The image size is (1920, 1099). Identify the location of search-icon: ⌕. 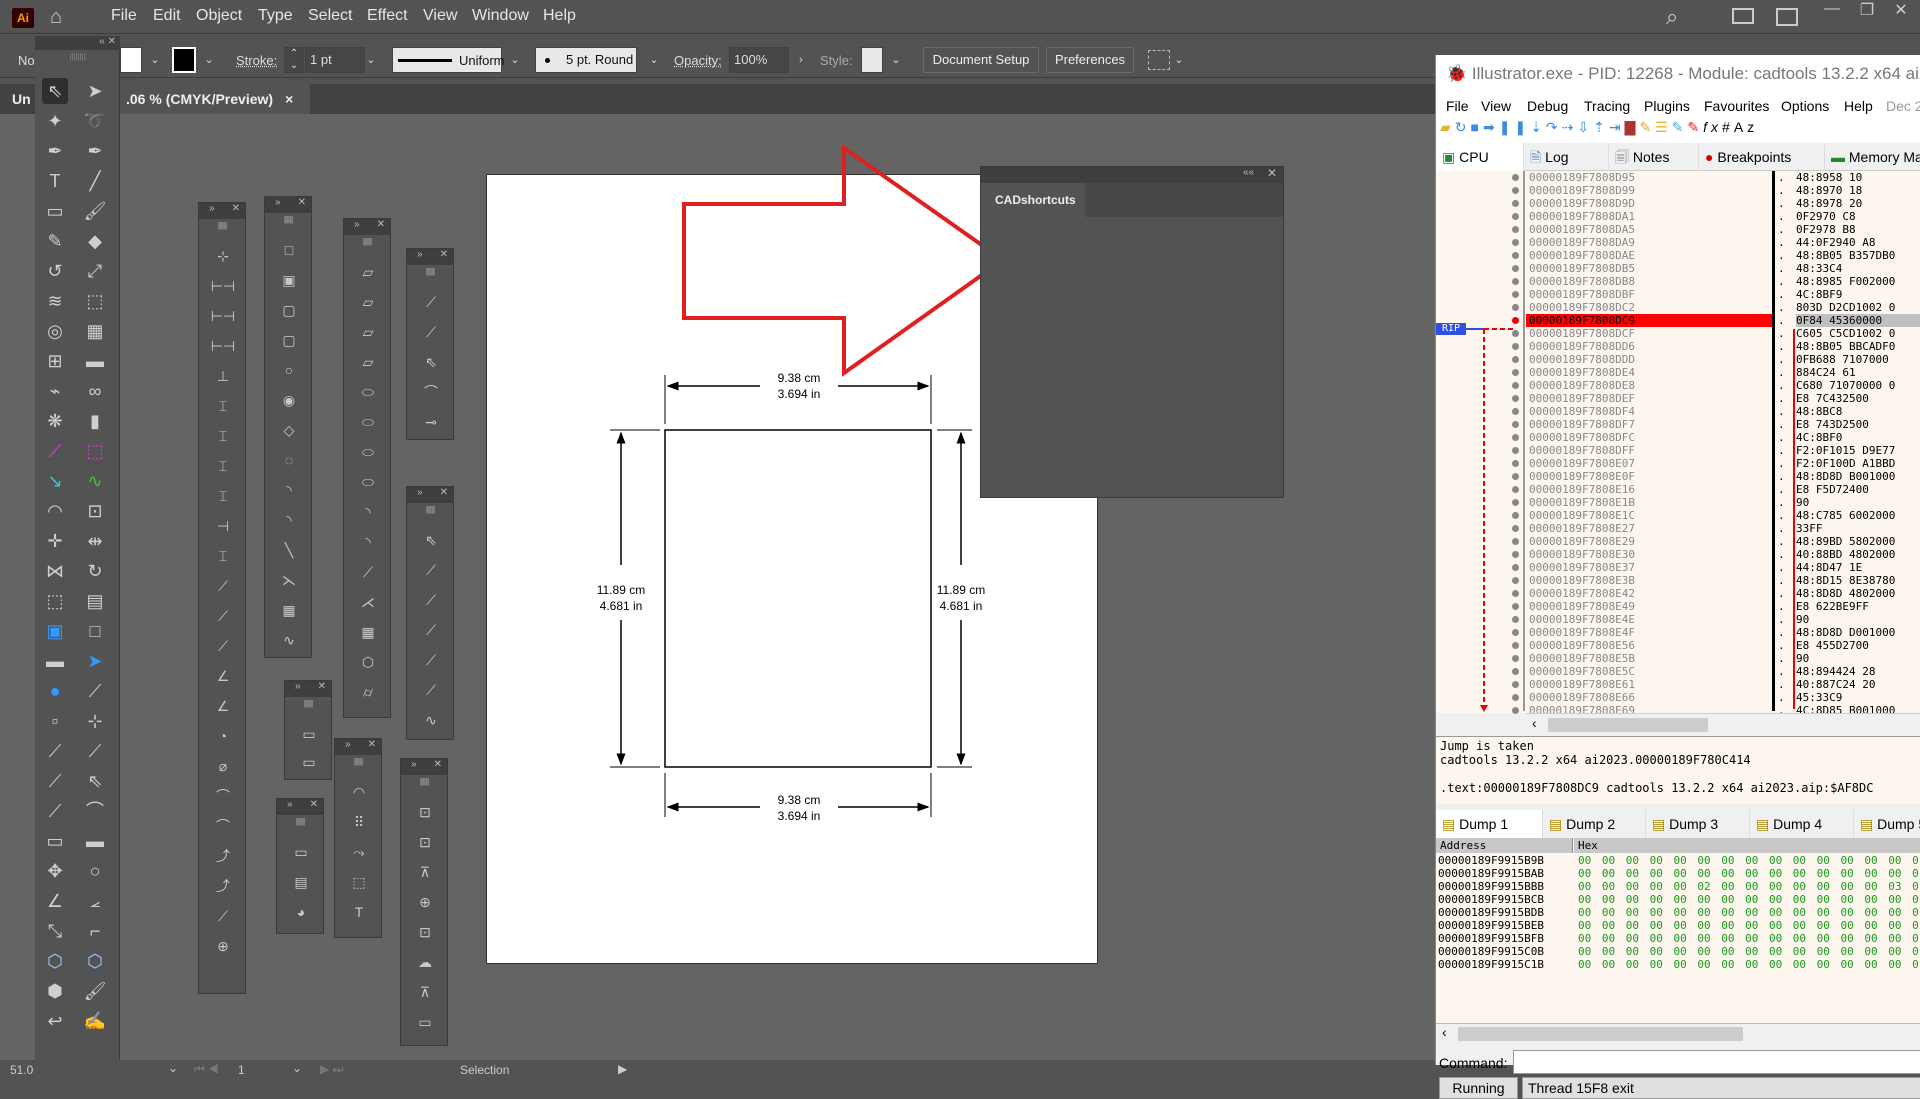
(1672, 17).